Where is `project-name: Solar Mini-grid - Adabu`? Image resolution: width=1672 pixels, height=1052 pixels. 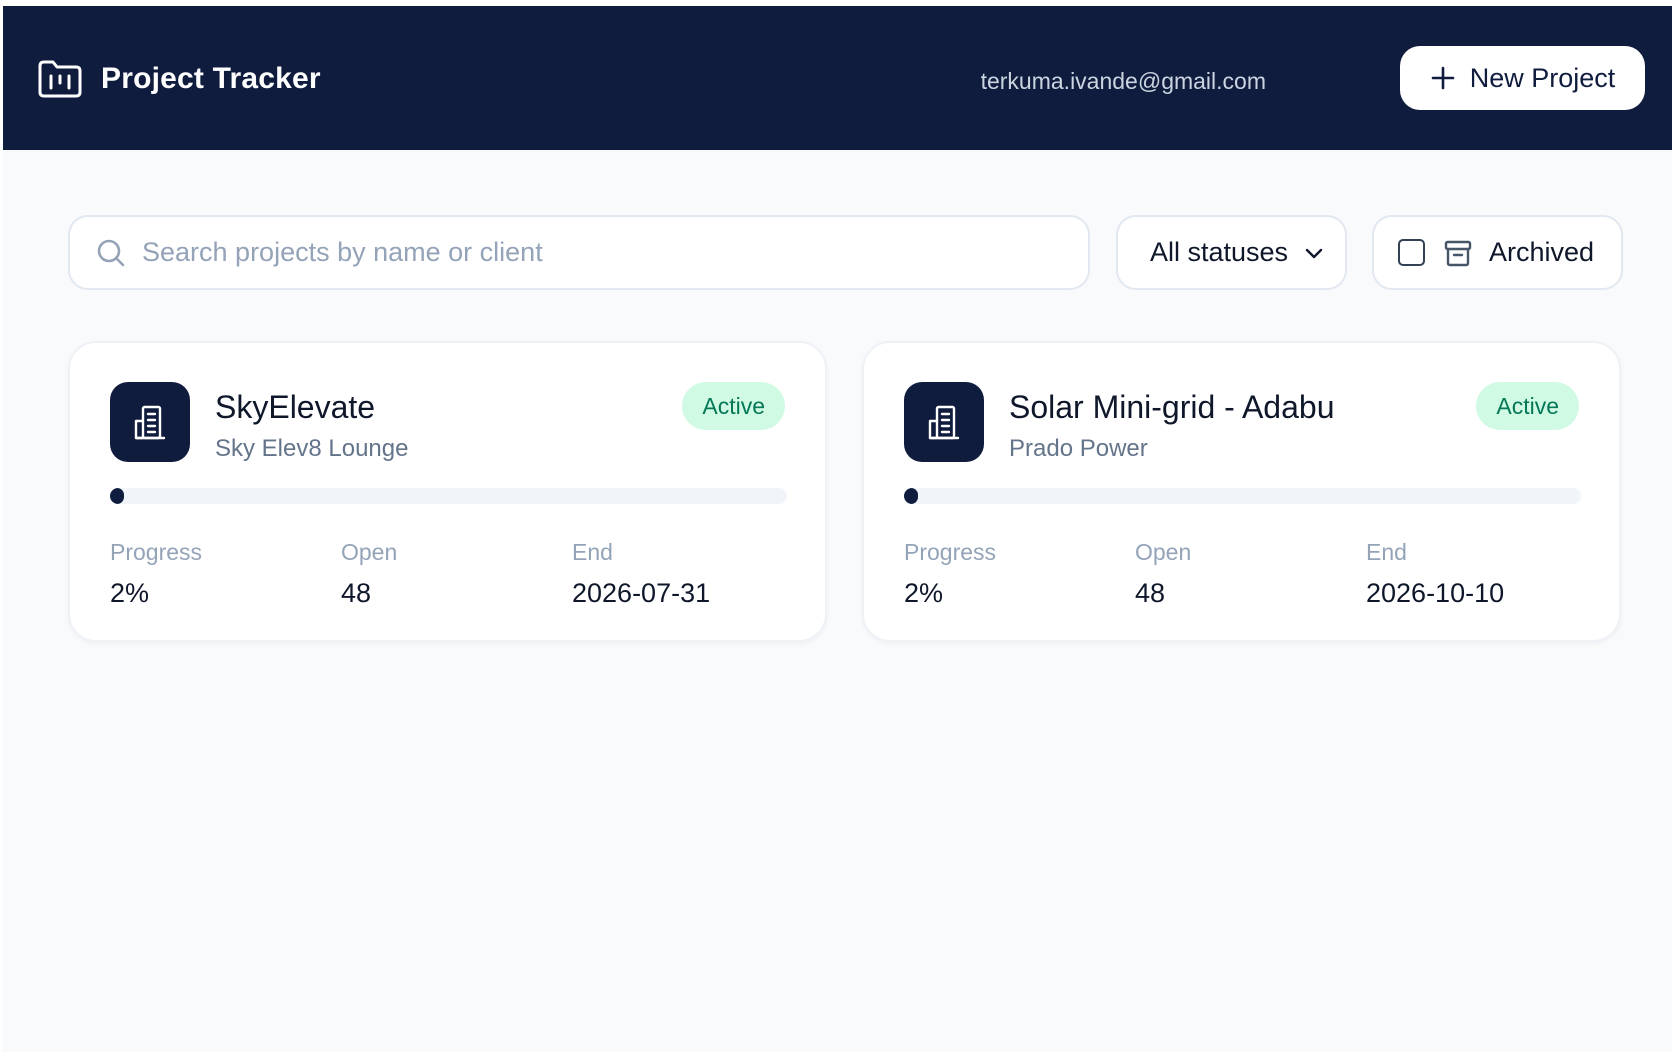
project-name: Solar Mini-grid - Adabu is located at coordinates (1171, 407).